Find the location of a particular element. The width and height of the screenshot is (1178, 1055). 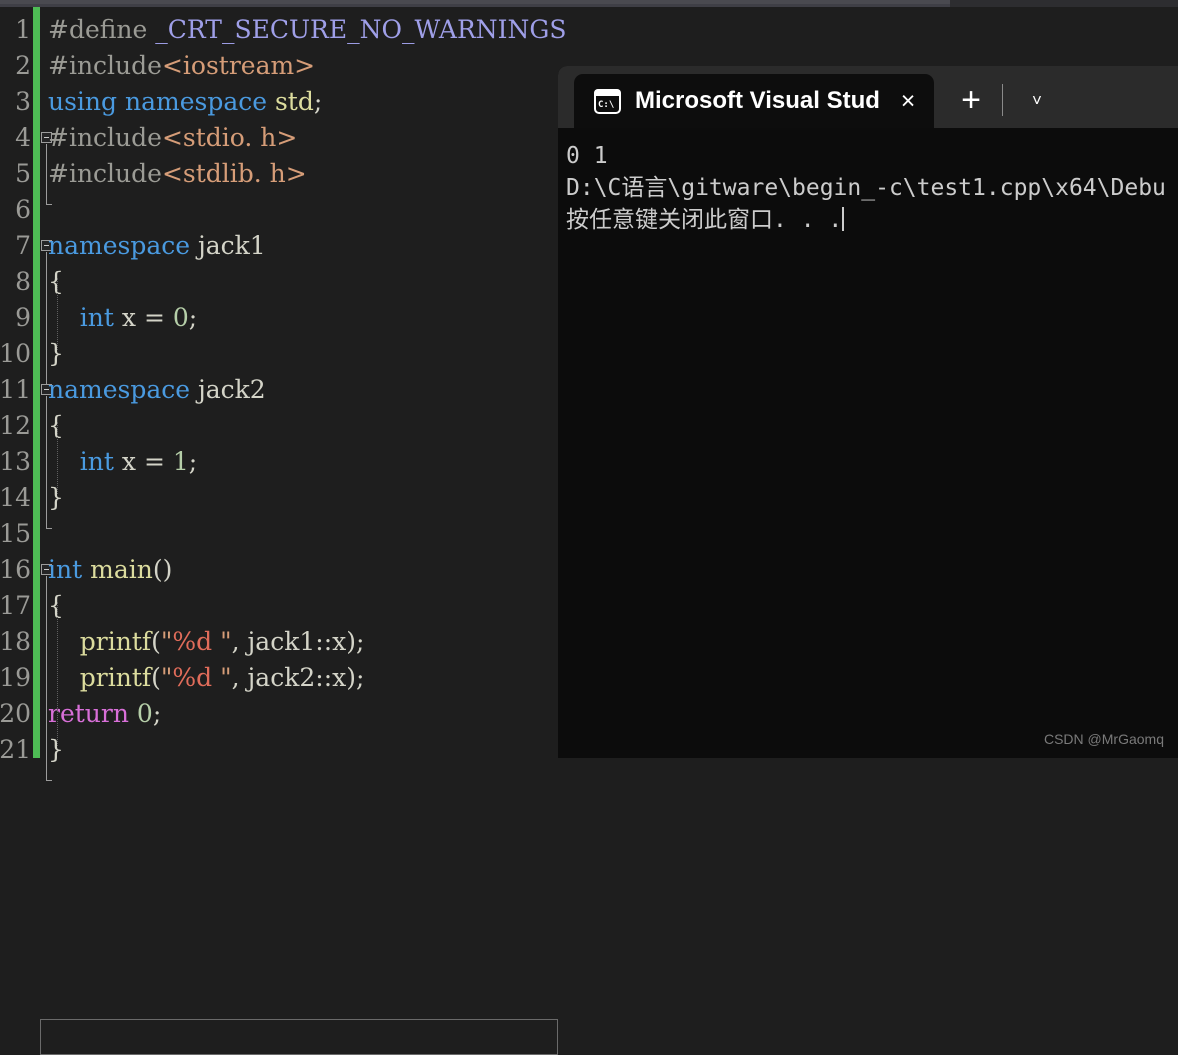

line-number-gutter: 1 2 3 4 5 6 7 8 9 10 11 12 13 14 15 16 17 18 19 20 21 is located at coordinates (16, 385).